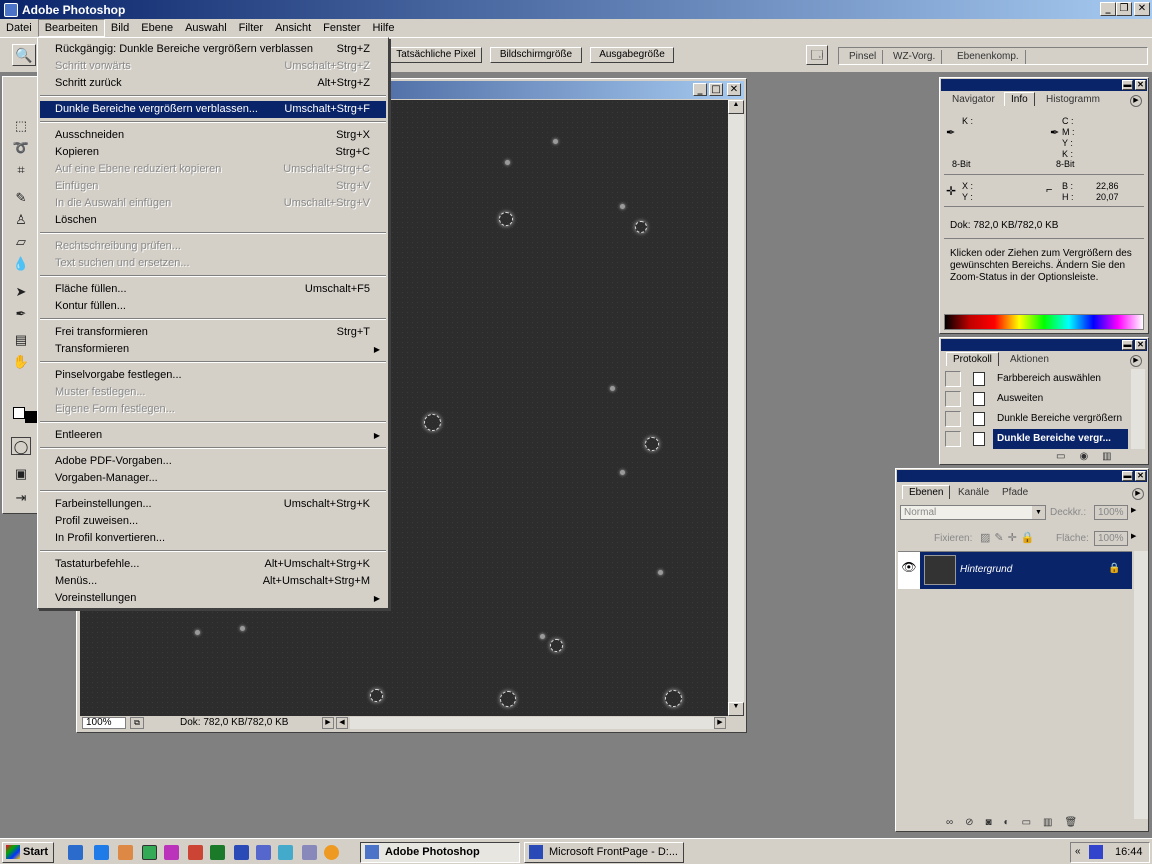 Image resolution: width=1152 pixels, height=864 pixels. Describe the element at coordinates (1036, 419) in the screenshot. I see `history-item: Dunkle Bereiche vergrößern` at that location.